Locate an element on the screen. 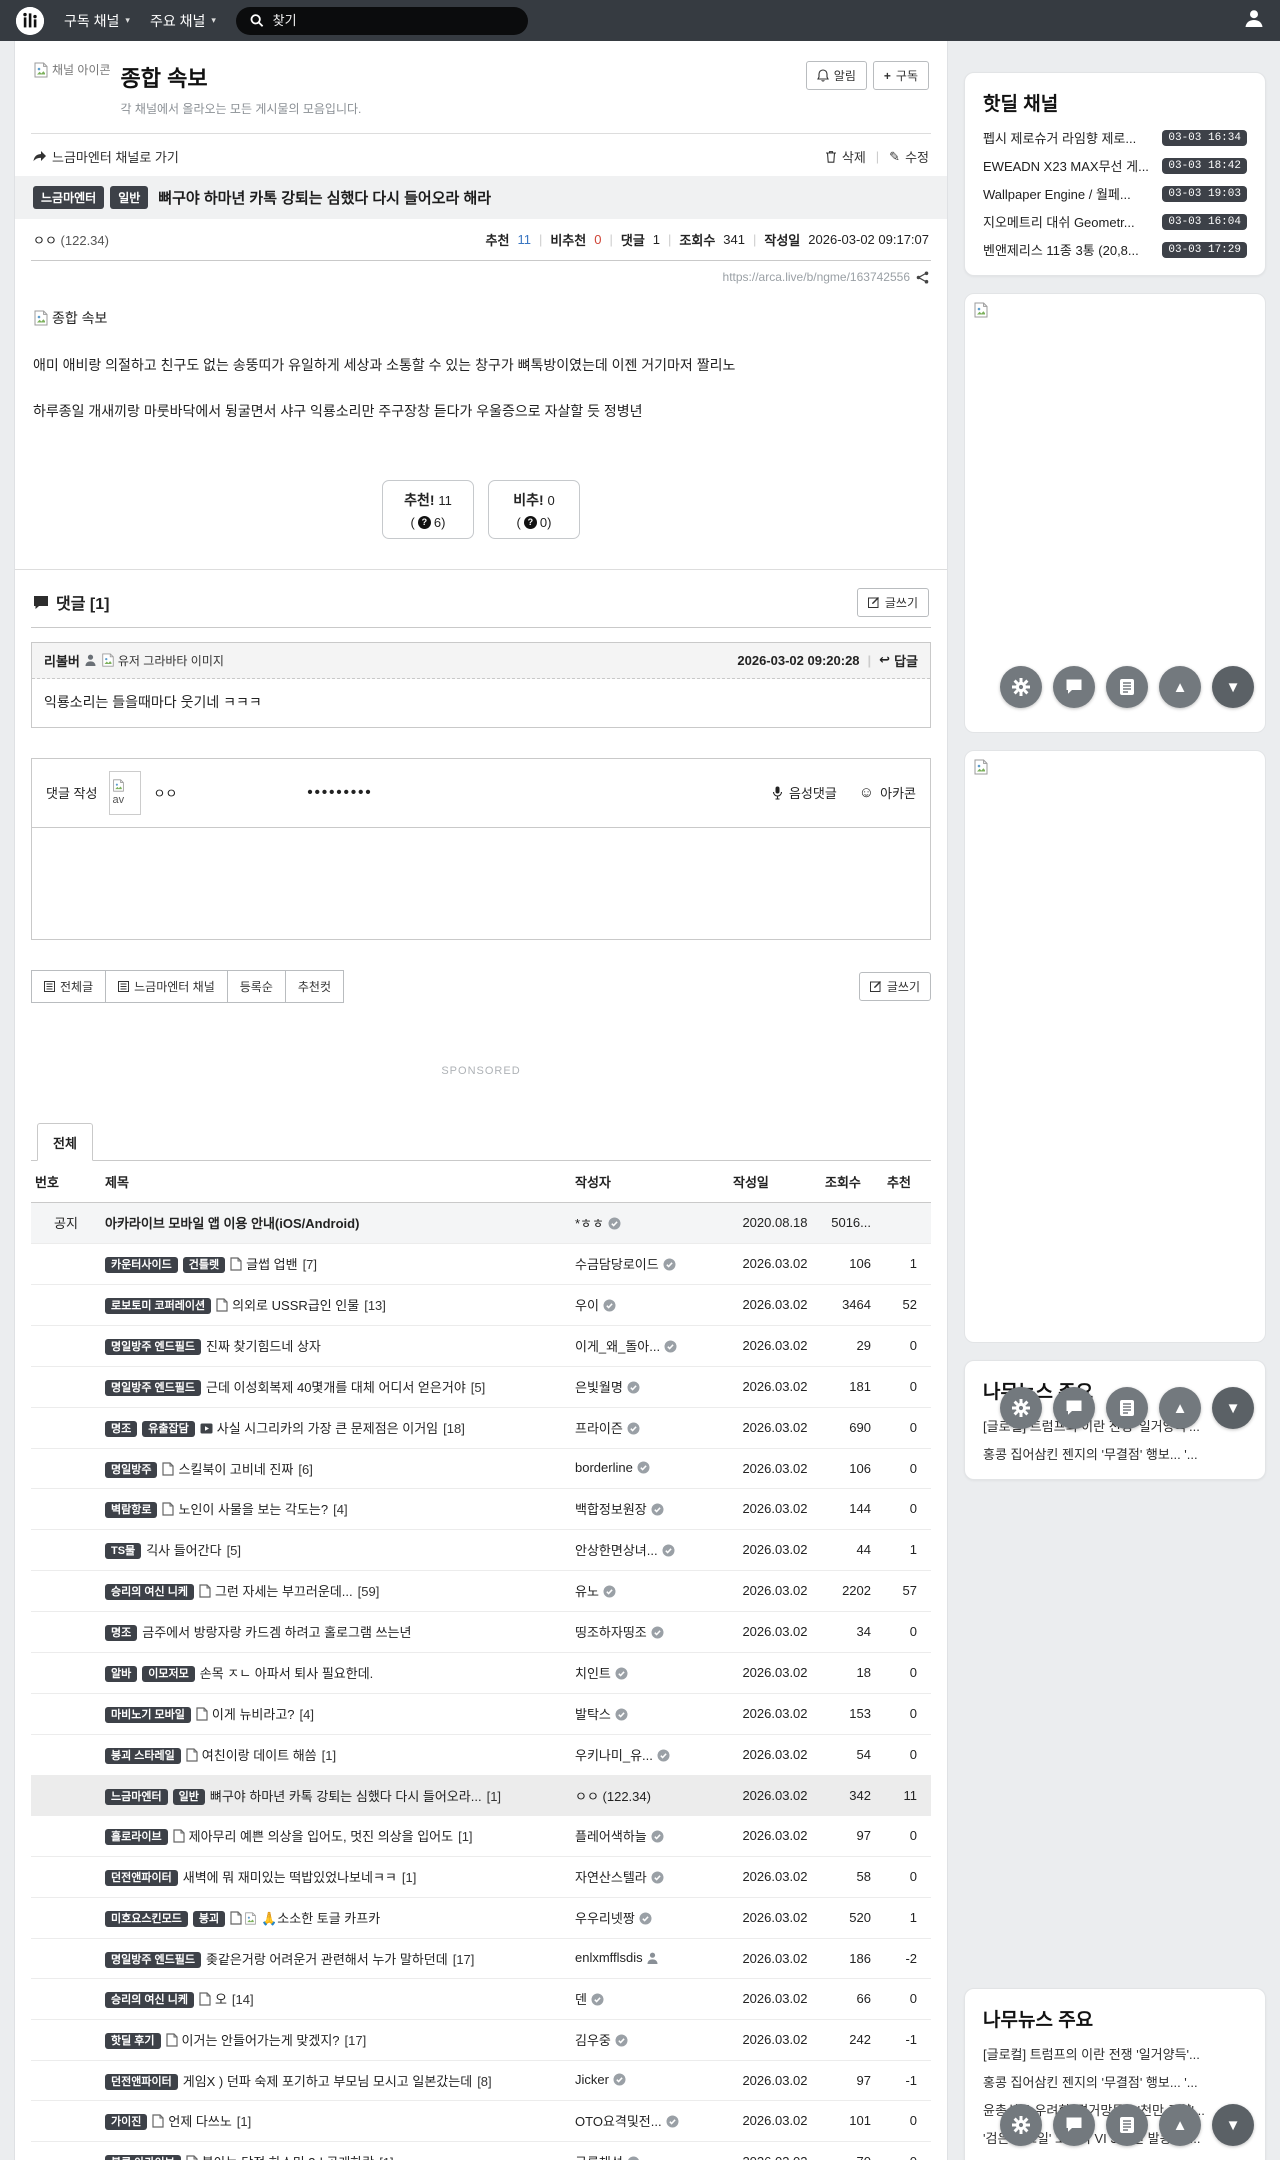 Image resolution: width=1280 pixels, height=2160 pixels. category-badge: 이모저모 is located at coordinates (168, 1674).